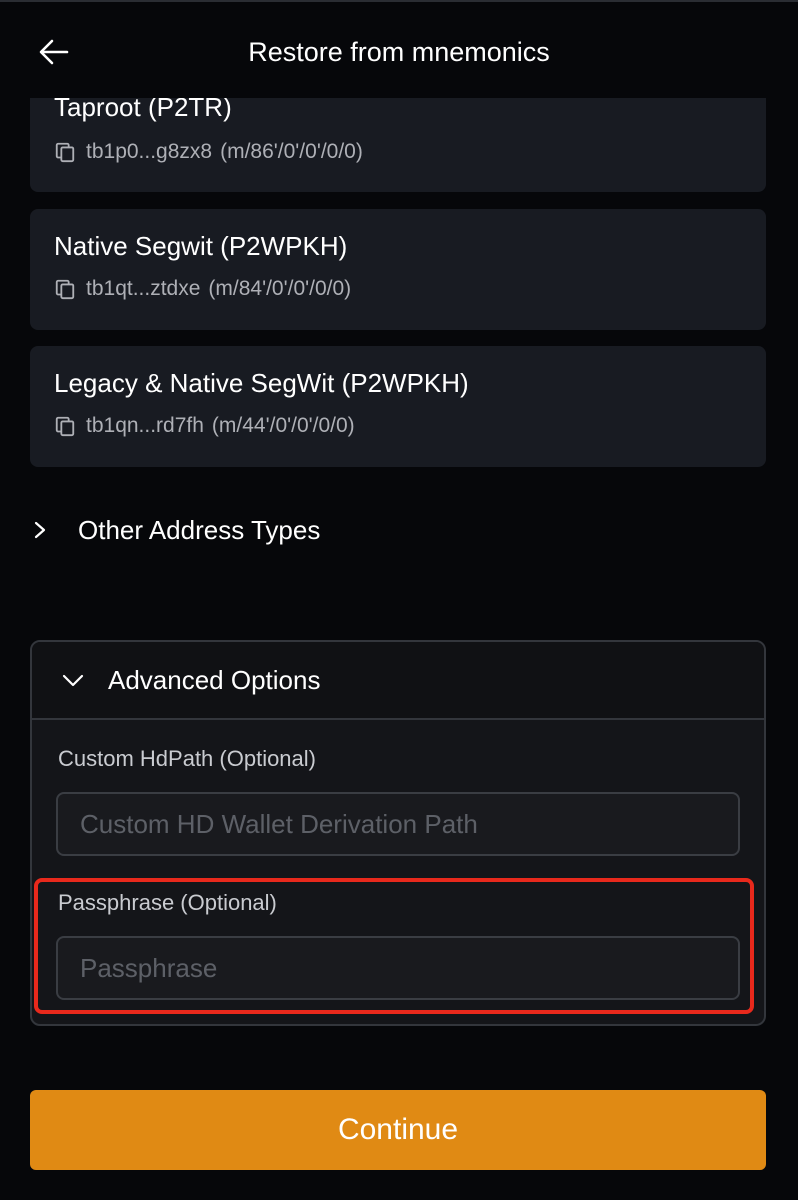 The width and height of the screenshot is (798, 1200). I want to click on custom-hdpath-input, so click(398, 824).